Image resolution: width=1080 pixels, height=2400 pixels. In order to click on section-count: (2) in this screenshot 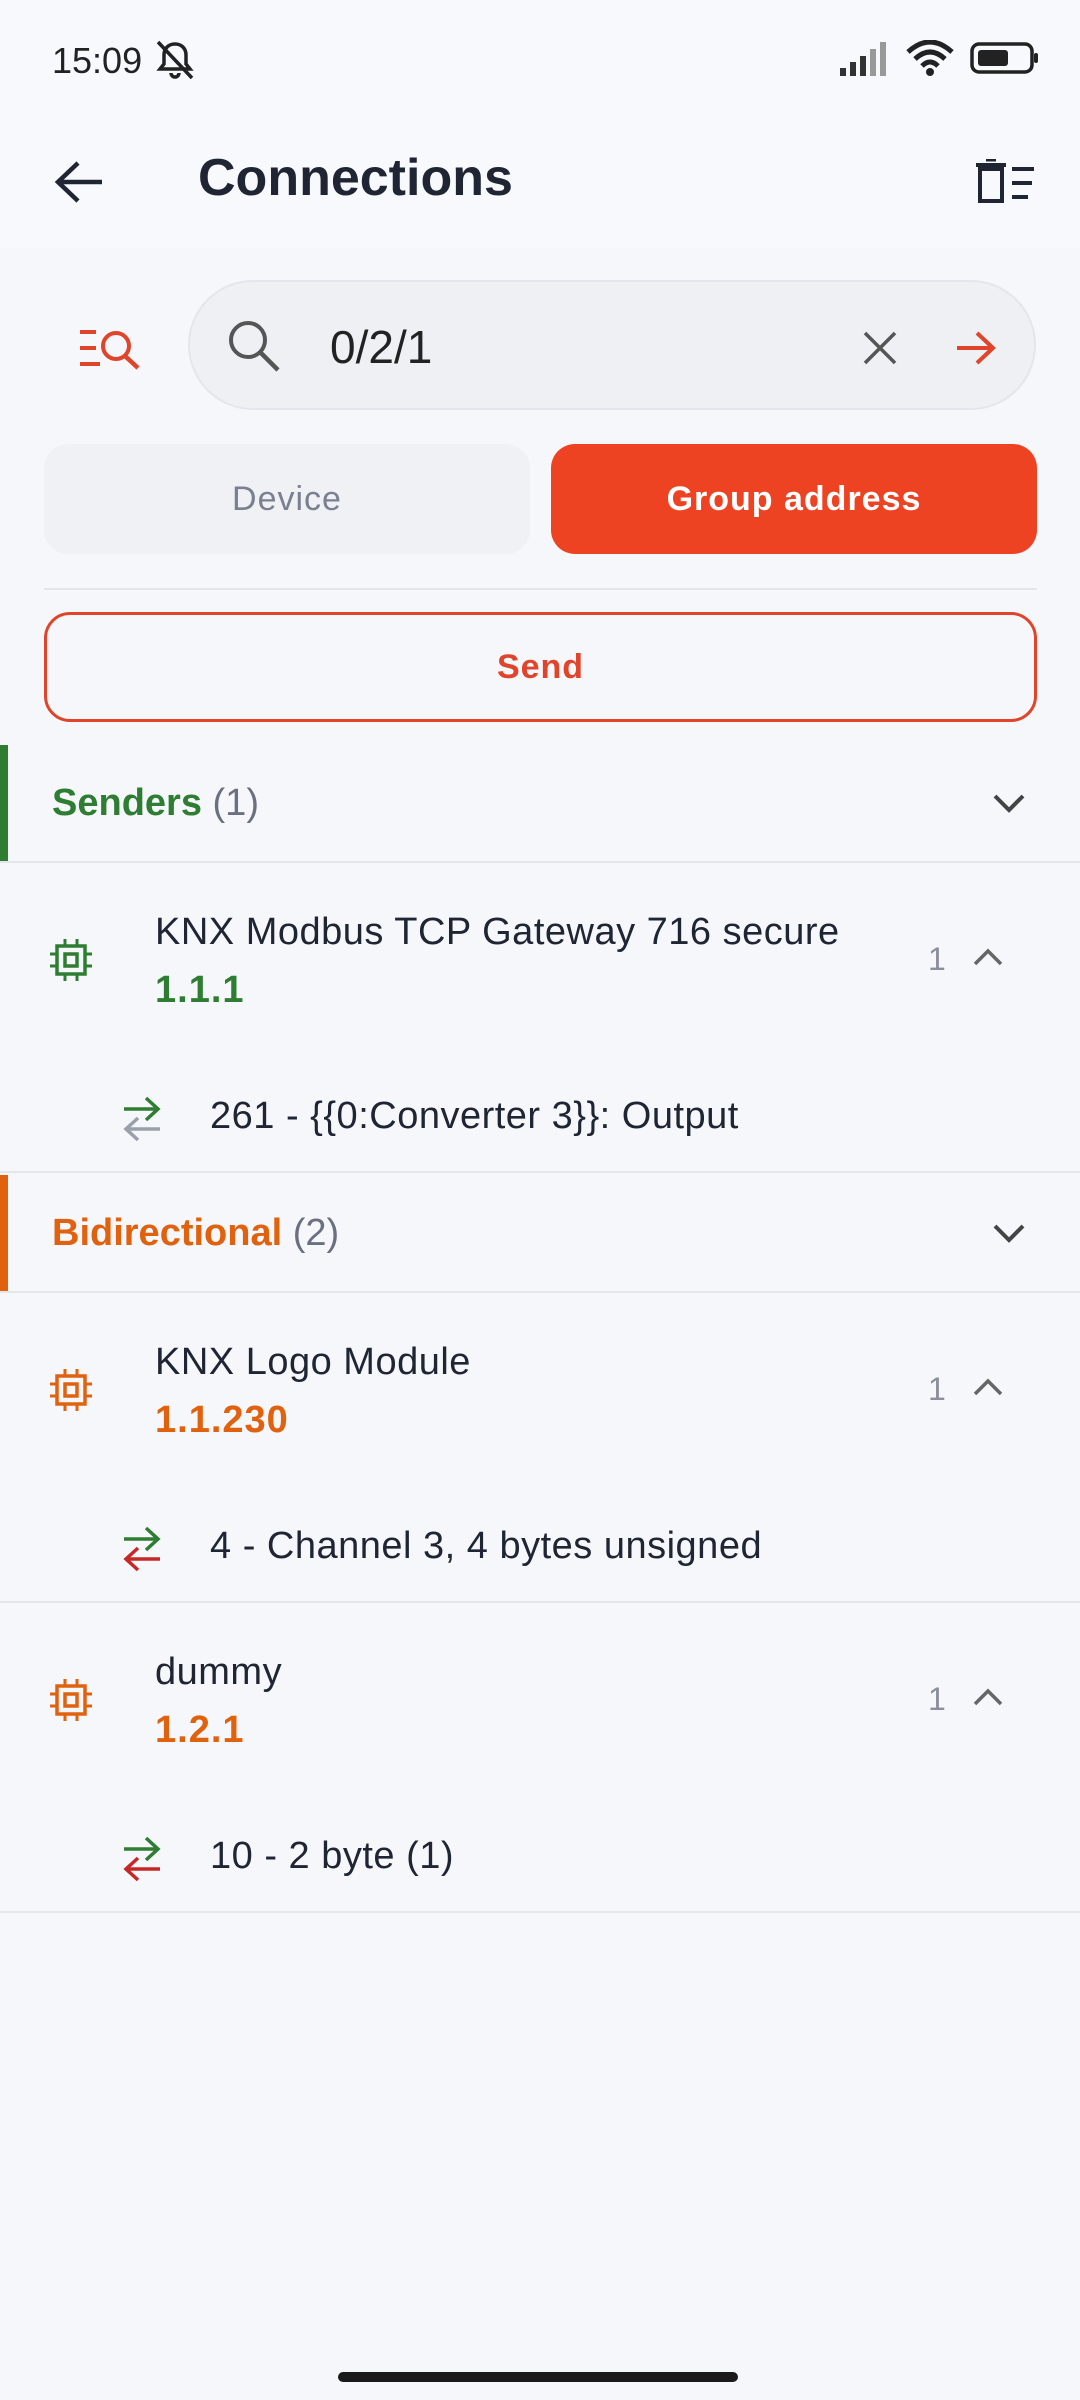, I will do `click(316, 1232)`.